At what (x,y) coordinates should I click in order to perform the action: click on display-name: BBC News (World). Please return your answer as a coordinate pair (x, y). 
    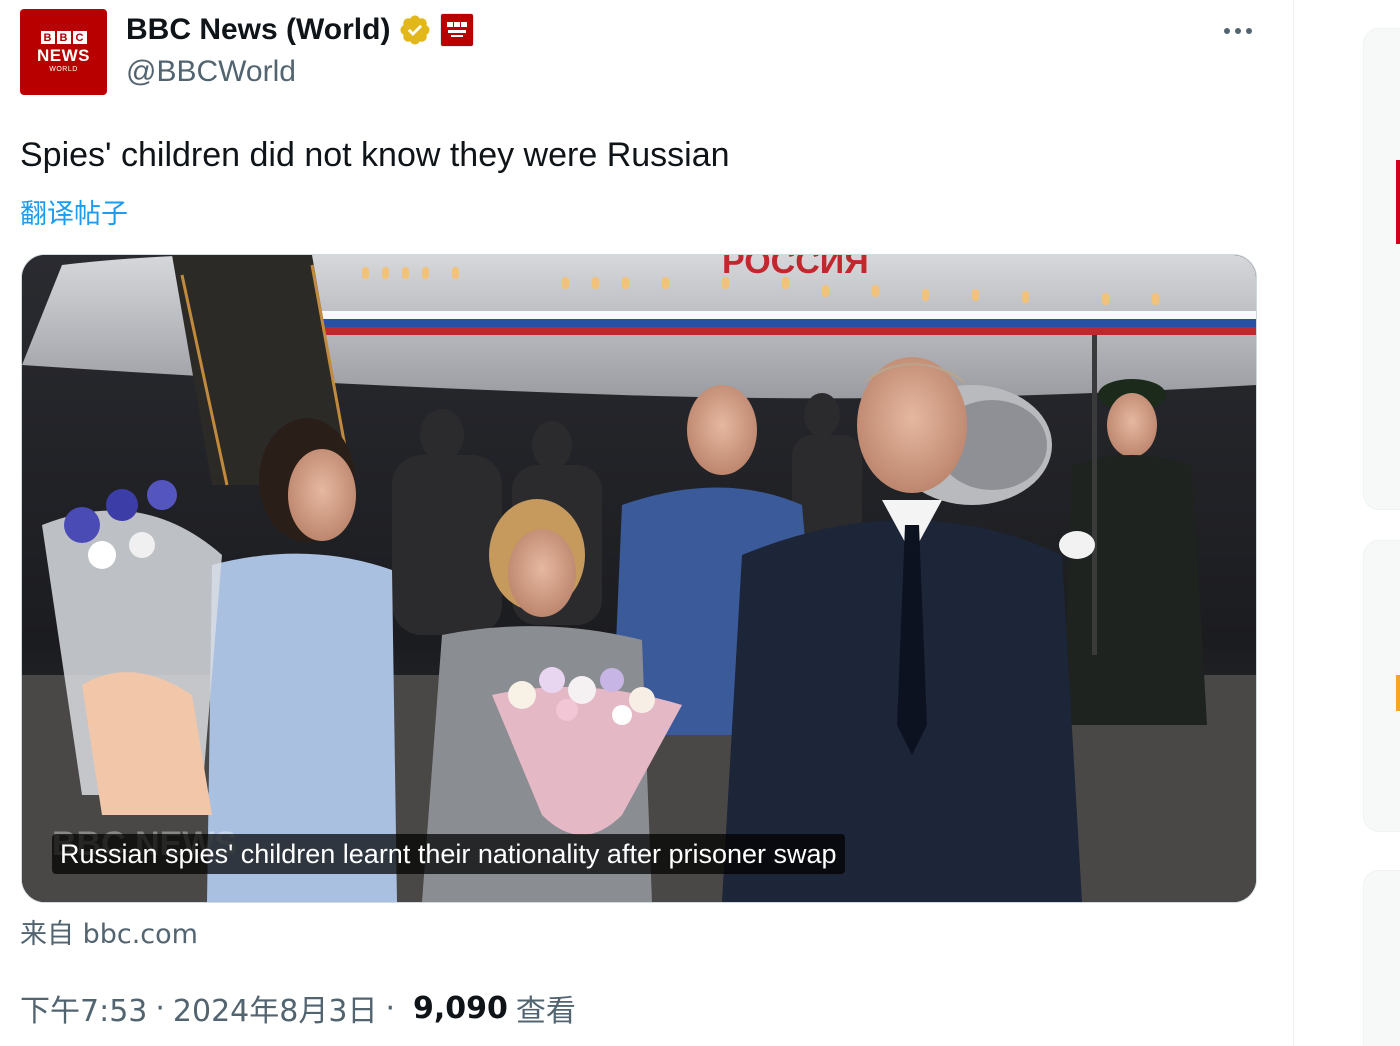
    Looking at the image, I should click on (258, 30).